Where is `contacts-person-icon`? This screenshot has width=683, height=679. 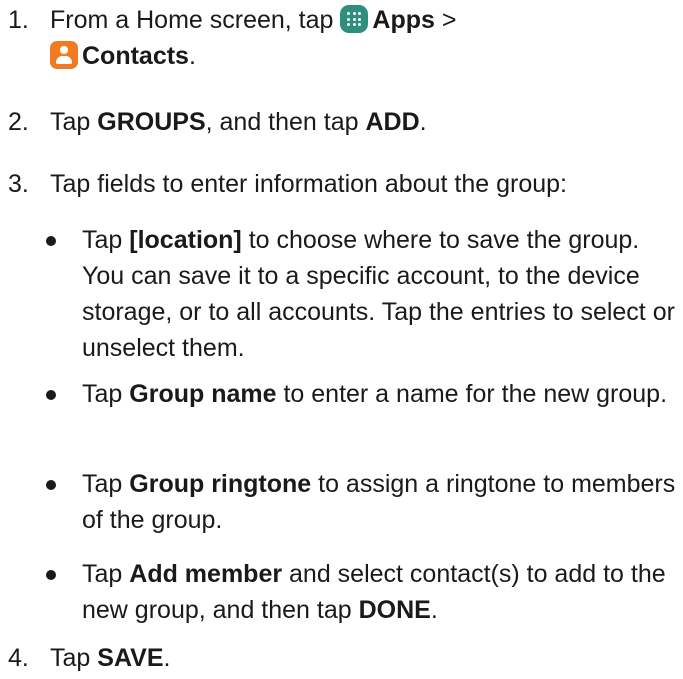
contacts-person-icon is located at coordinates (64, 55).